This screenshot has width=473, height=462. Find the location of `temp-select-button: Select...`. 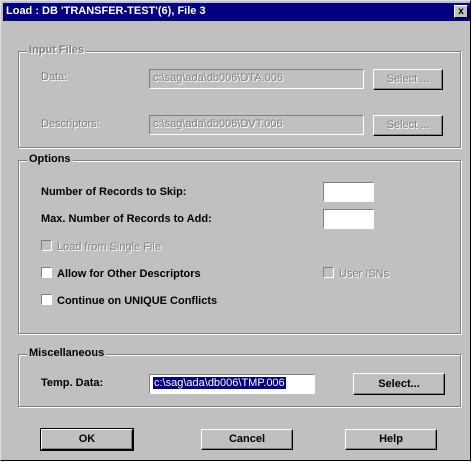

temp-select-button: Select... is located at coordinates (399, 384).